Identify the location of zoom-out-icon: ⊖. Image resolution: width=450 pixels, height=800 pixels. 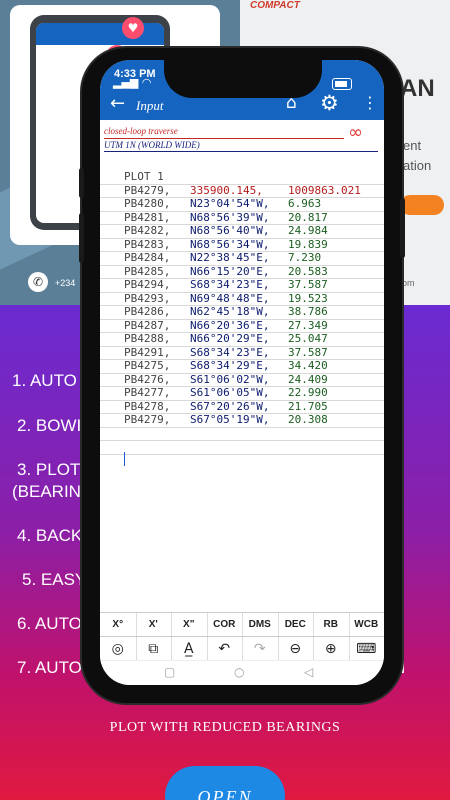
(296, 649).